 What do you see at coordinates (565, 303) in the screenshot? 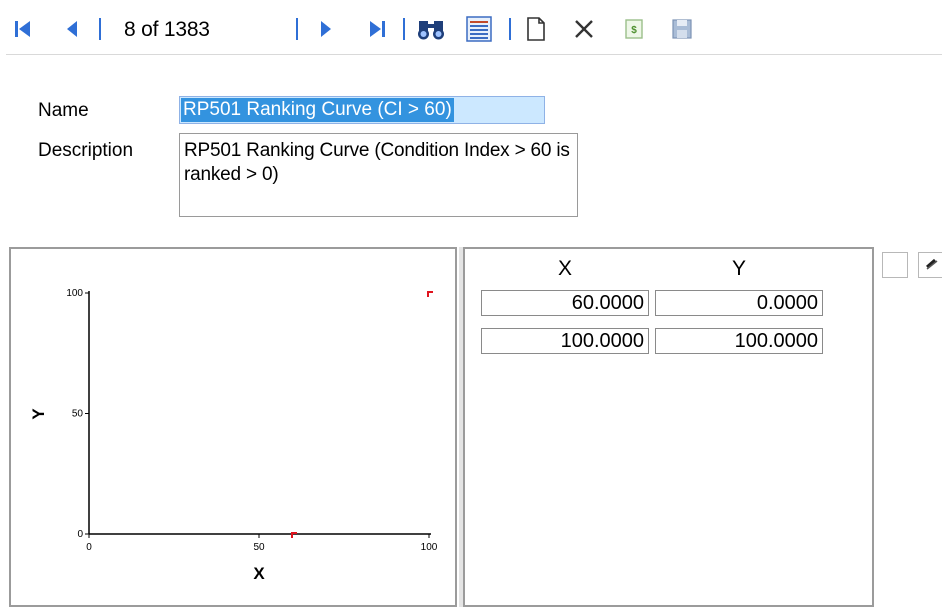
I see `cell-x-row-1: 60.0000` at bounding box center [565, 303].